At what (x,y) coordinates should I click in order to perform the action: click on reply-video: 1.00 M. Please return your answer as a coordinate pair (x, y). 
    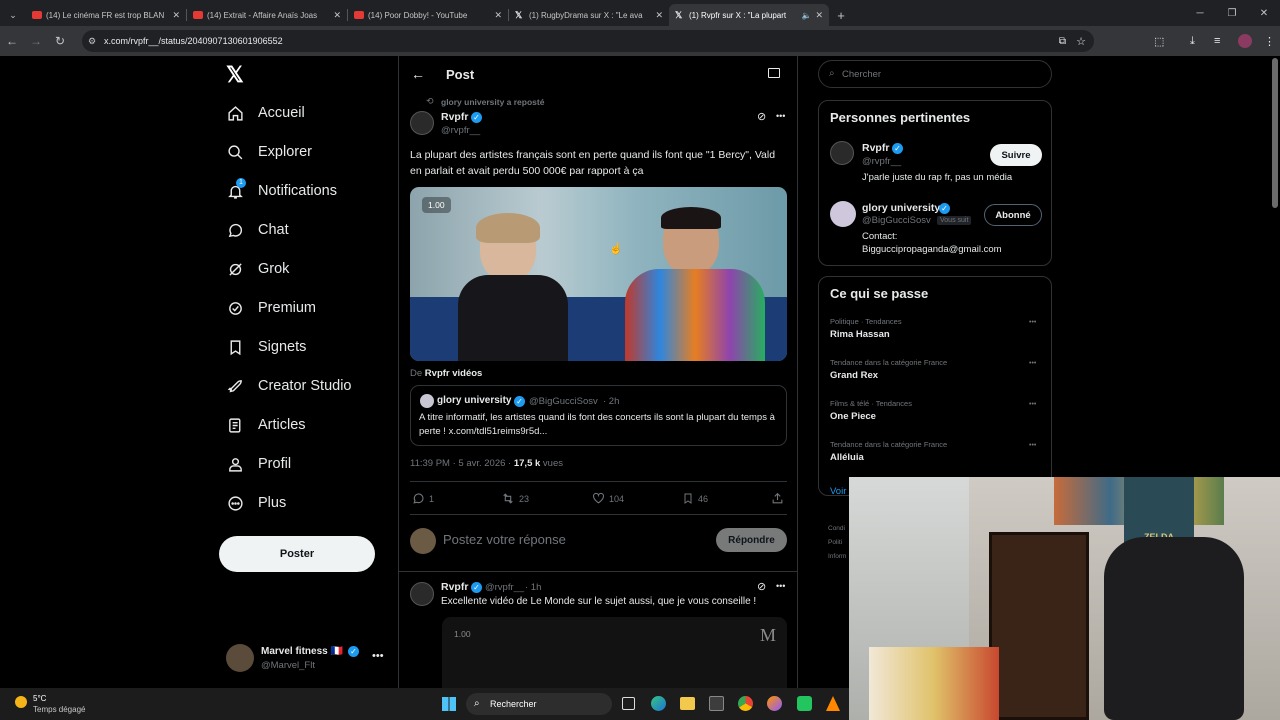
    Looking at the image, I should click on (614, 656).